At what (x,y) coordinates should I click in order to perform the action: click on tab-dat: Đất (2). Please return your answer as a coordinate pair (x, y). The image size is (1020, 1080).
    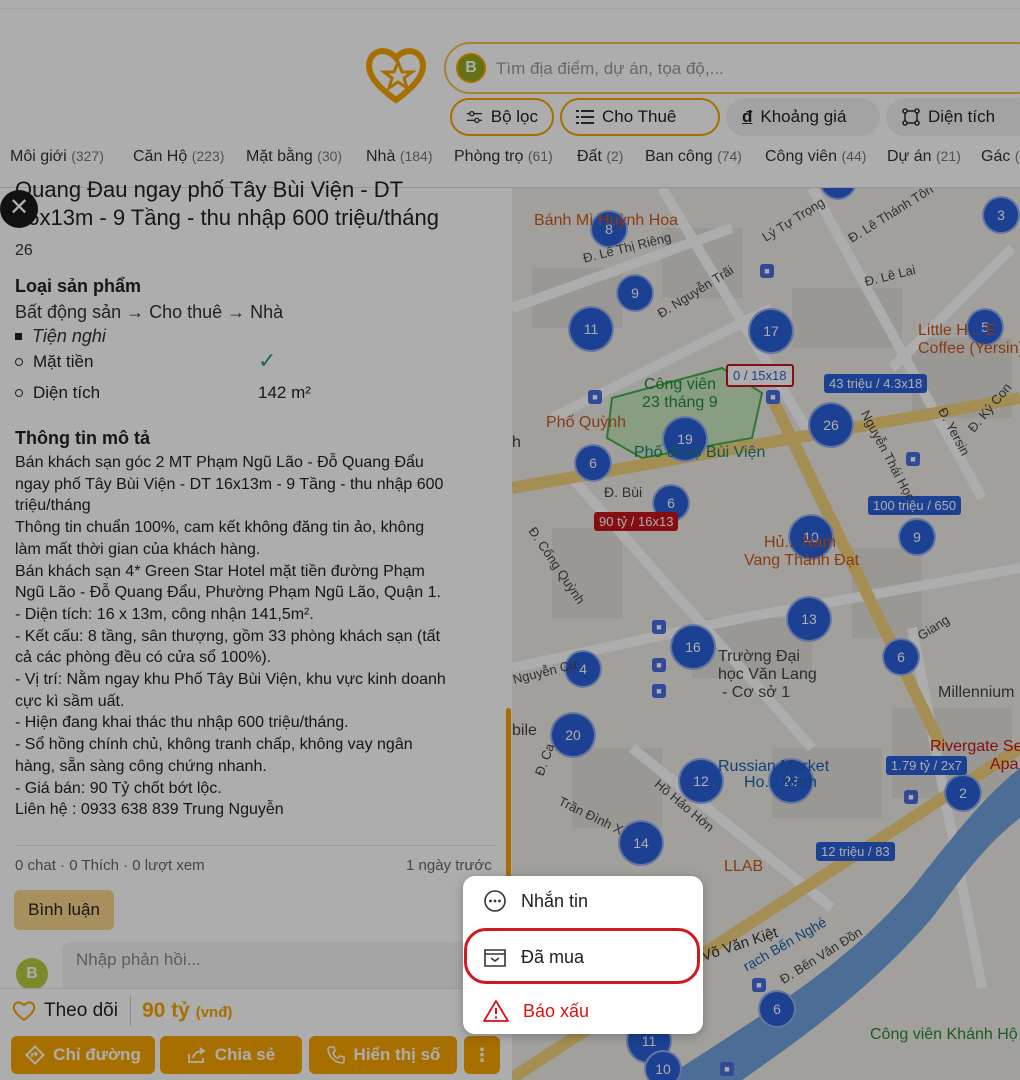
    Looking at the image, I should click on (600, 157).